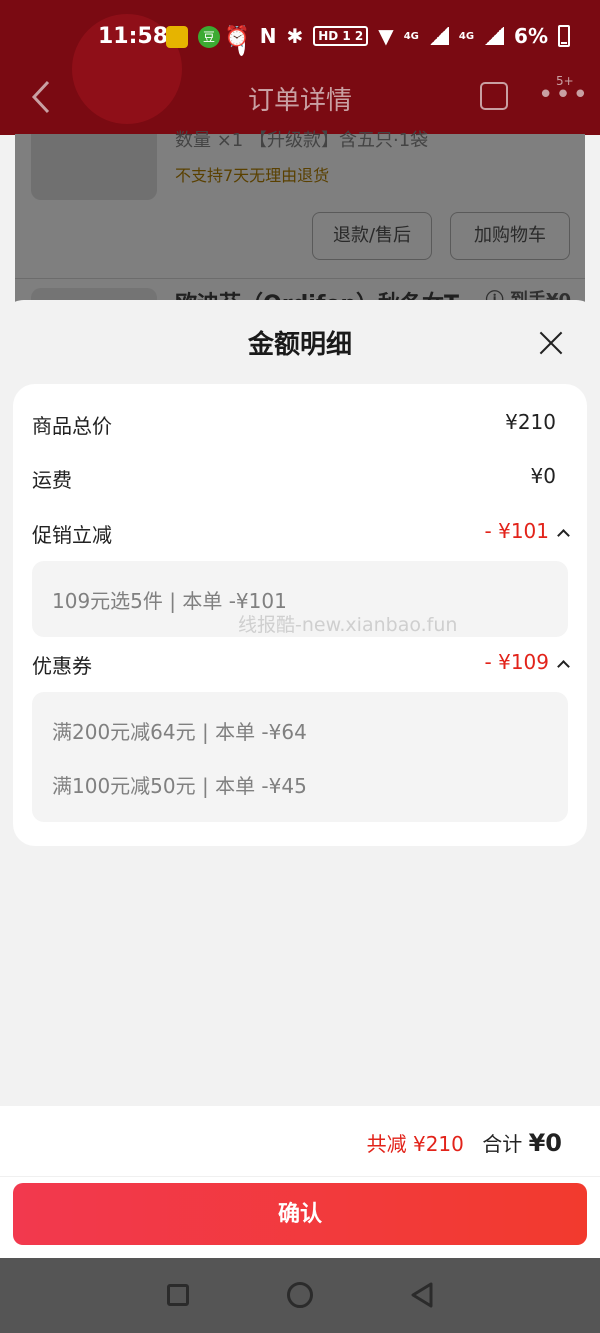 The width and height of the screenshot is (600, 1333). What do you see at coordinates (237, 36) in the screenshot?
I see `alarm-icon: ⏰` at bounding box center [237, 36].